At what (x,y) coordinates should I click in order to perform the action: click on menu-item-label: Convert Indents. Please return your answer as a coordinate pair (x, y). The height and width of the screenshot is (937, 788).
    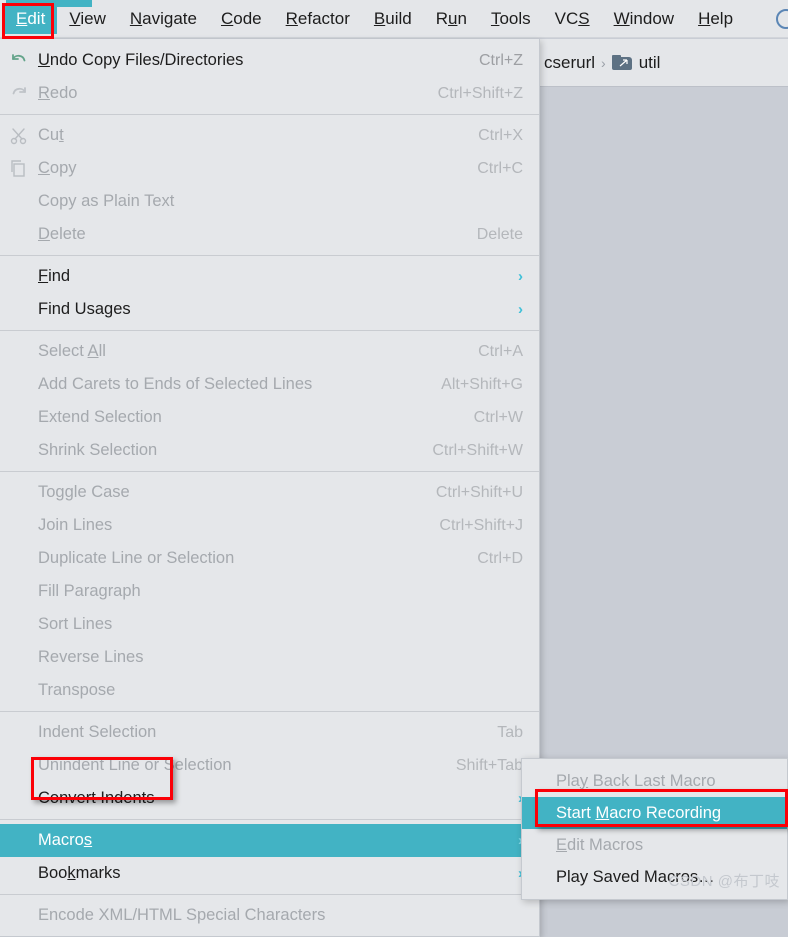
    Looking at the image, I should click on (96, 798).